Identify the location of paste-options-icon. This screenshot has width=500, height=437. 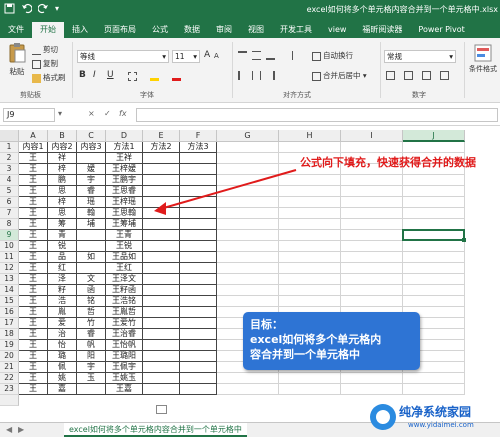
(161, 409).